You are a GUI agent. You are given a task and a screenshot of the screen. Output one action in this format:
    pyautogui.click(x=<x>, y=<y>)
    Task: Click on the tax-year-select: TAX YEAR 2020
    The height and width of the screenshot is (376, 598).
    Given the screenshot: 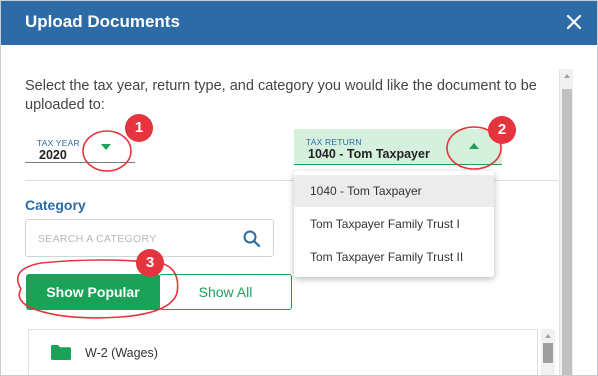 What is the action you would take?
    pyautogui.click(x=80, y=147)
    